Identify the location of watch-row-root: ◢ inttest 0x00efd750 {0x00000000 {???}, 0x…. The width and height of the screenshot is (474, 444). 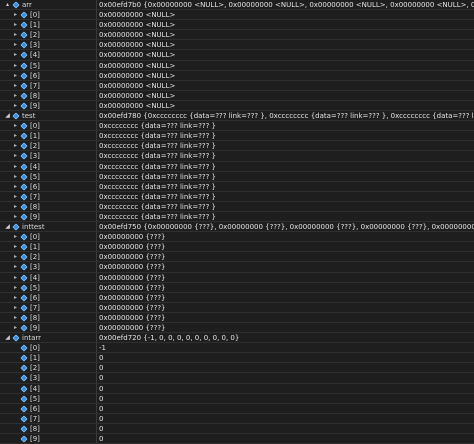
(237, 227).